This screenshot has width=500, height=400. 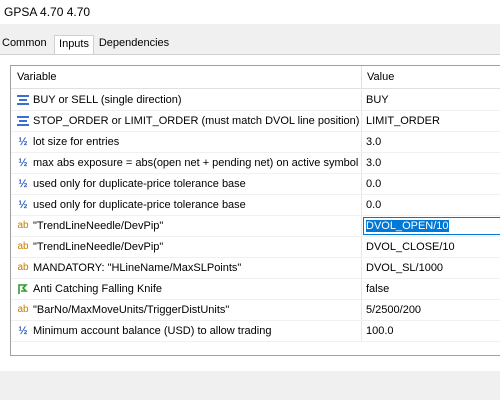 I want to click on table-row: ½ lot size for entries 3.0, so click(x=255, y=142).